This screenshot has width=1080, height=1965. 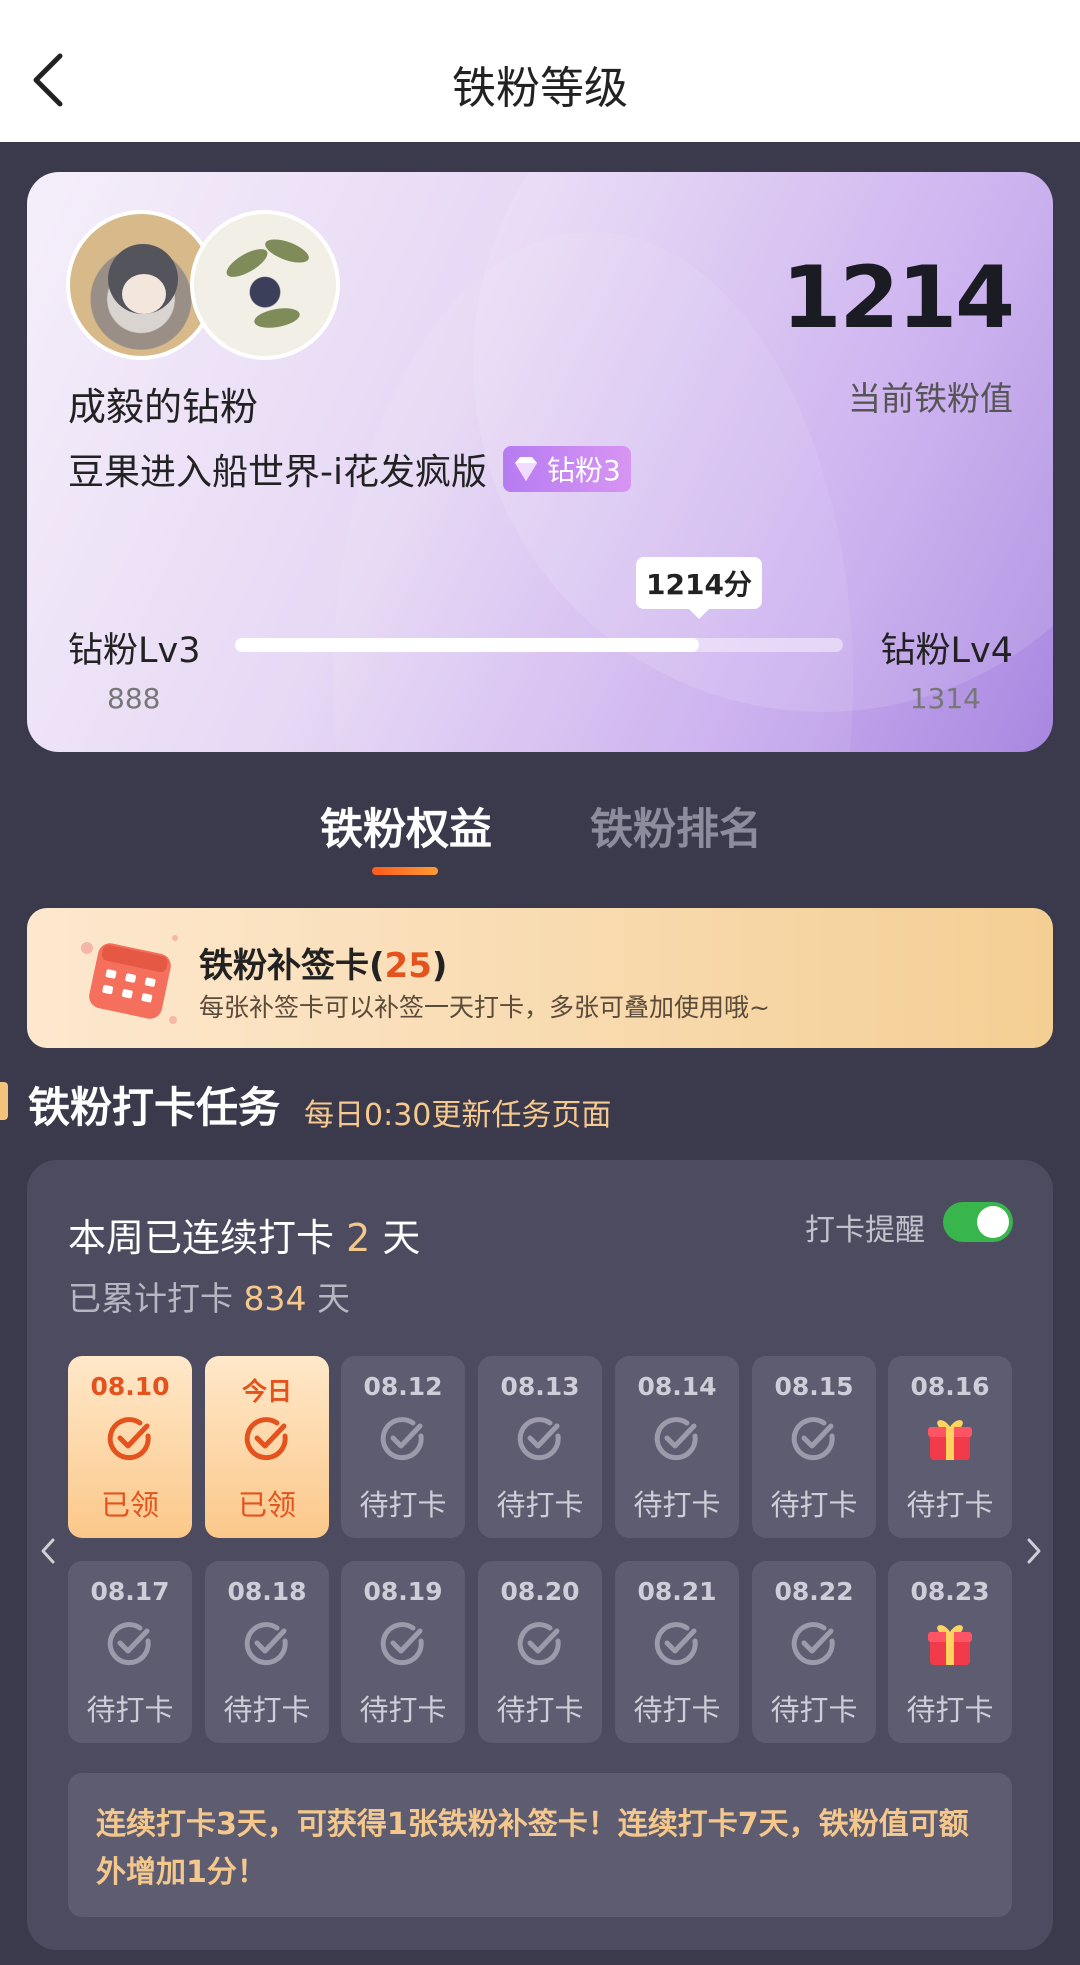 I want to click on current-level-points: 888, so click(x=134, y=698).